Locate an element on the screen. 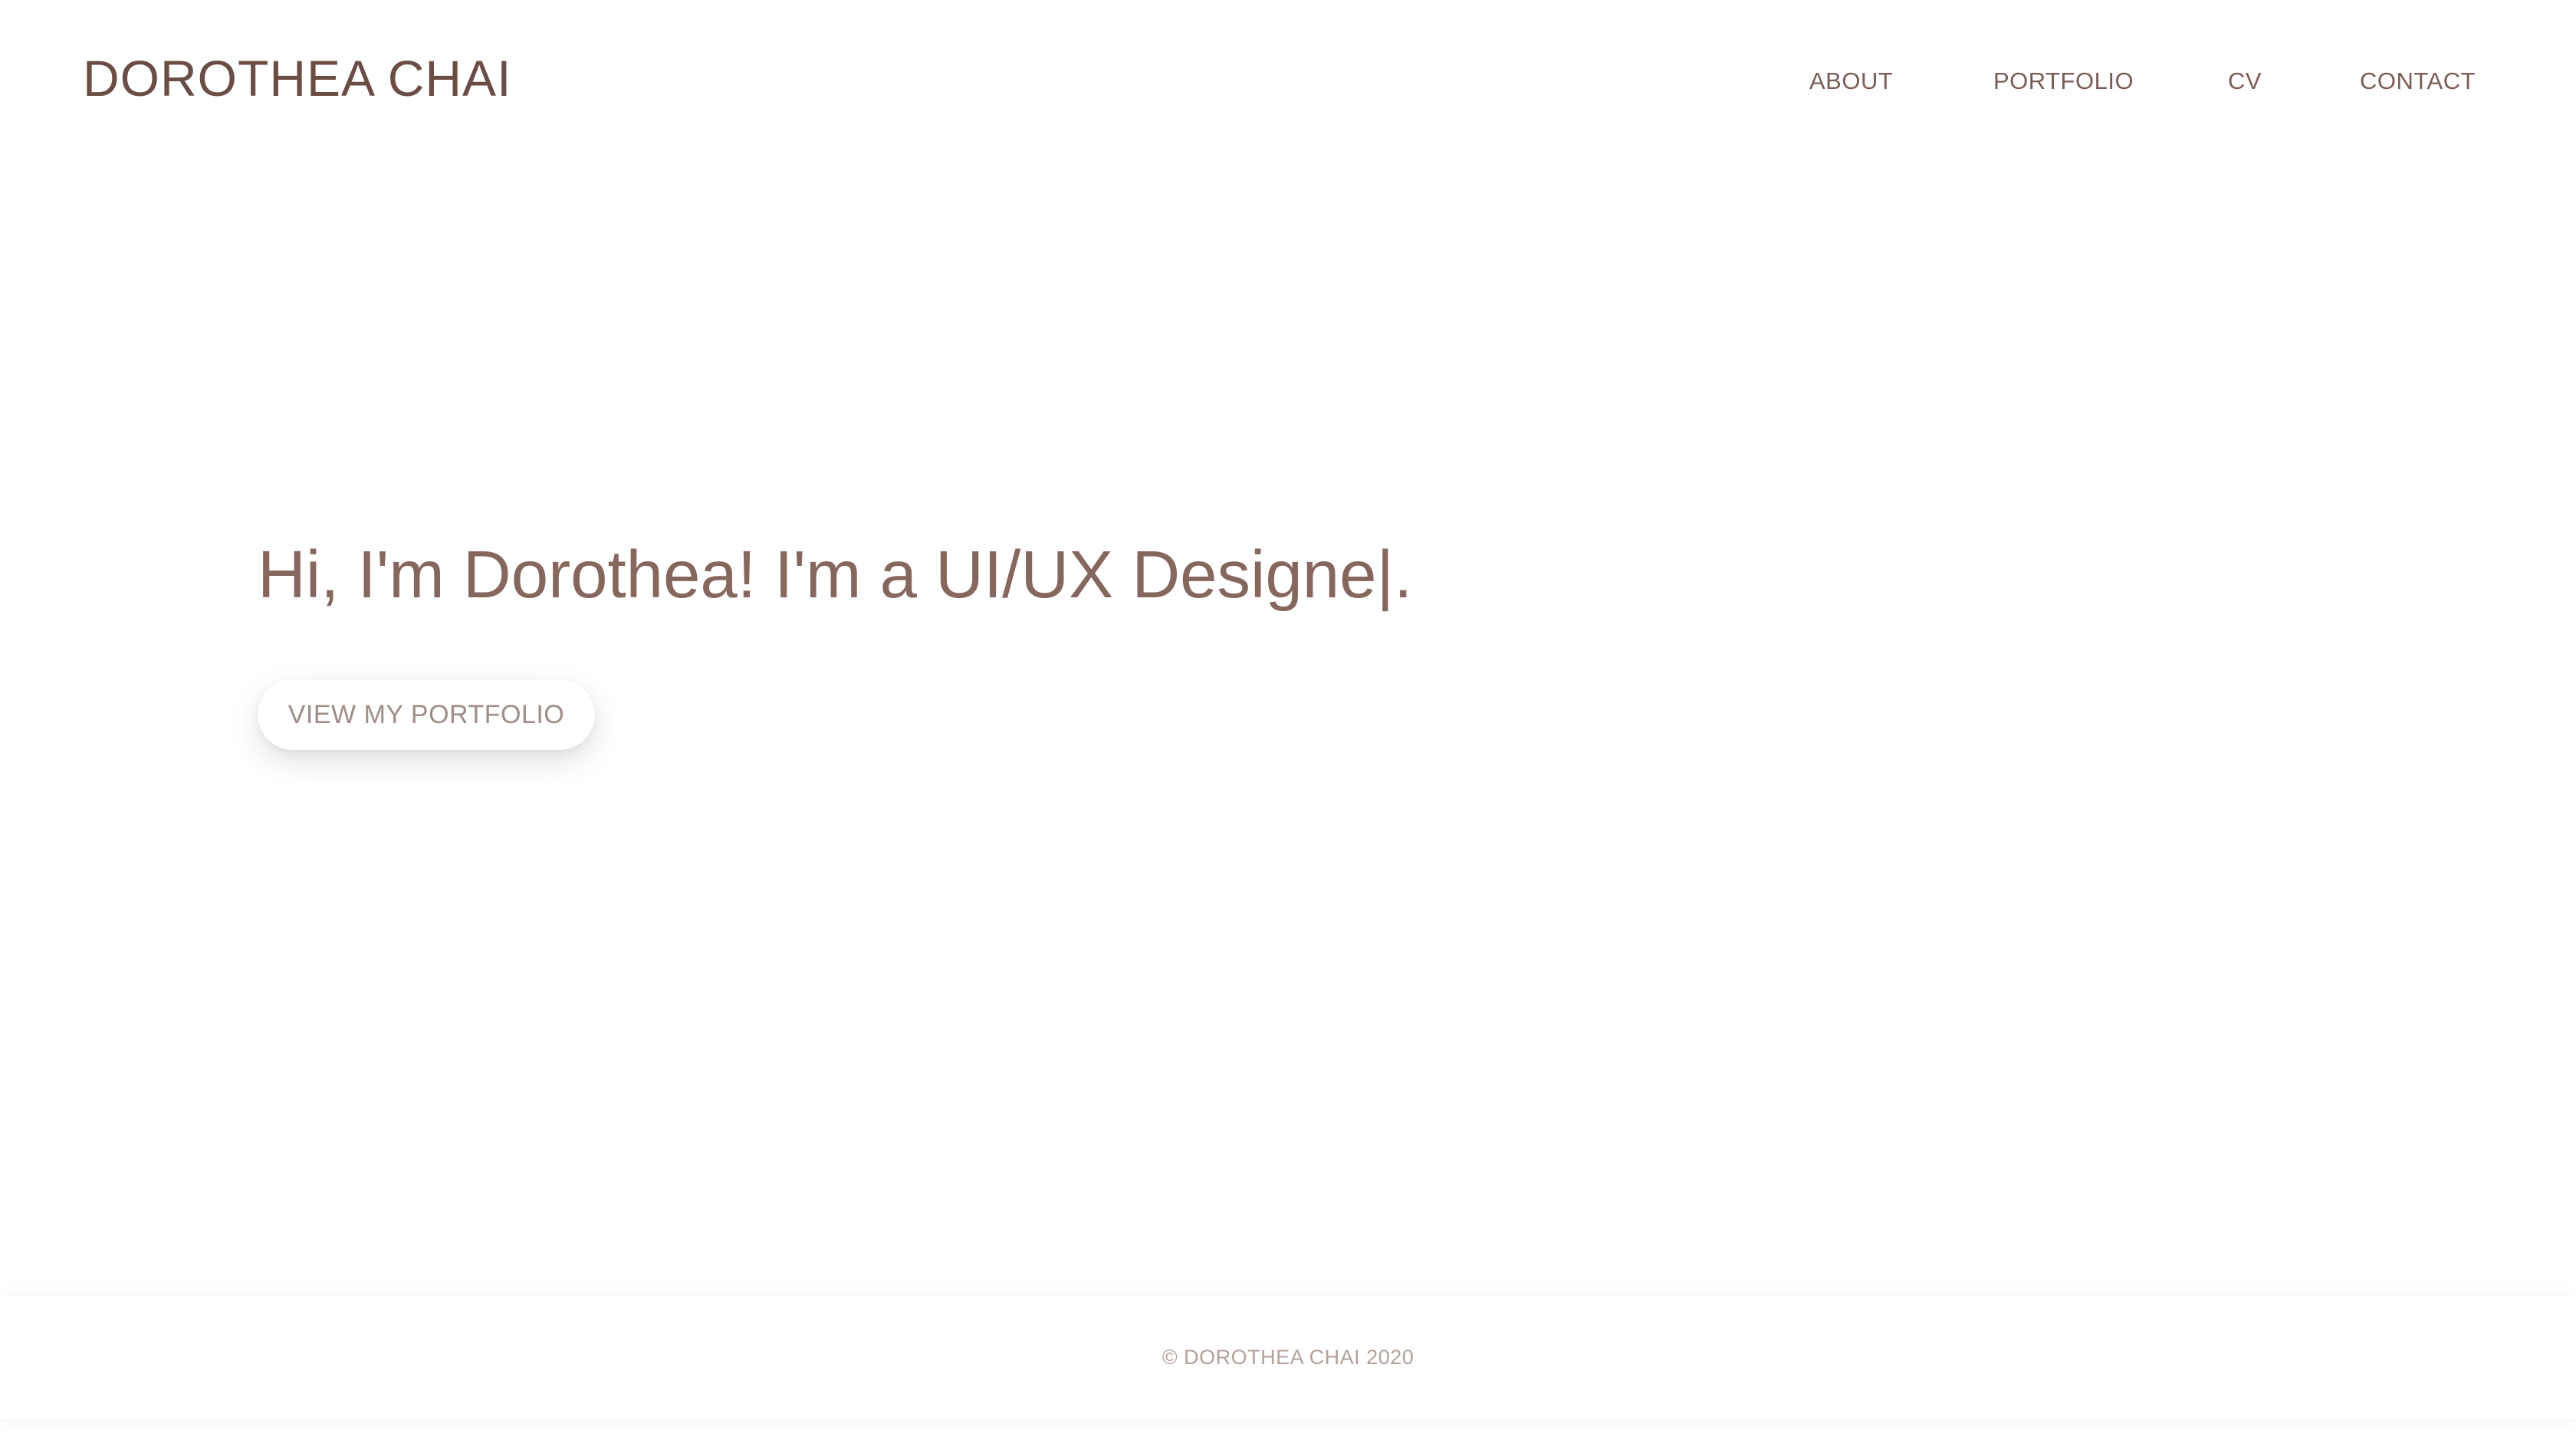  footer-copyright: © DOROTHEA CHAI 2020 is located at coordinates (1288, 1357).